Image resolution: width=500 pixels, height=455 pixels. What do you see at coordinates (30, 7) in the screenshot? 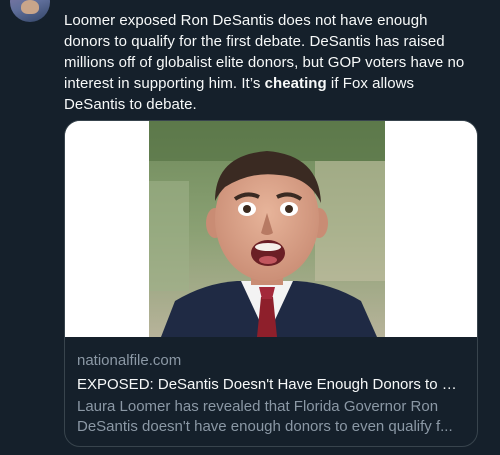
I see `avatar-face-icon` at bounding box center [30, 7].